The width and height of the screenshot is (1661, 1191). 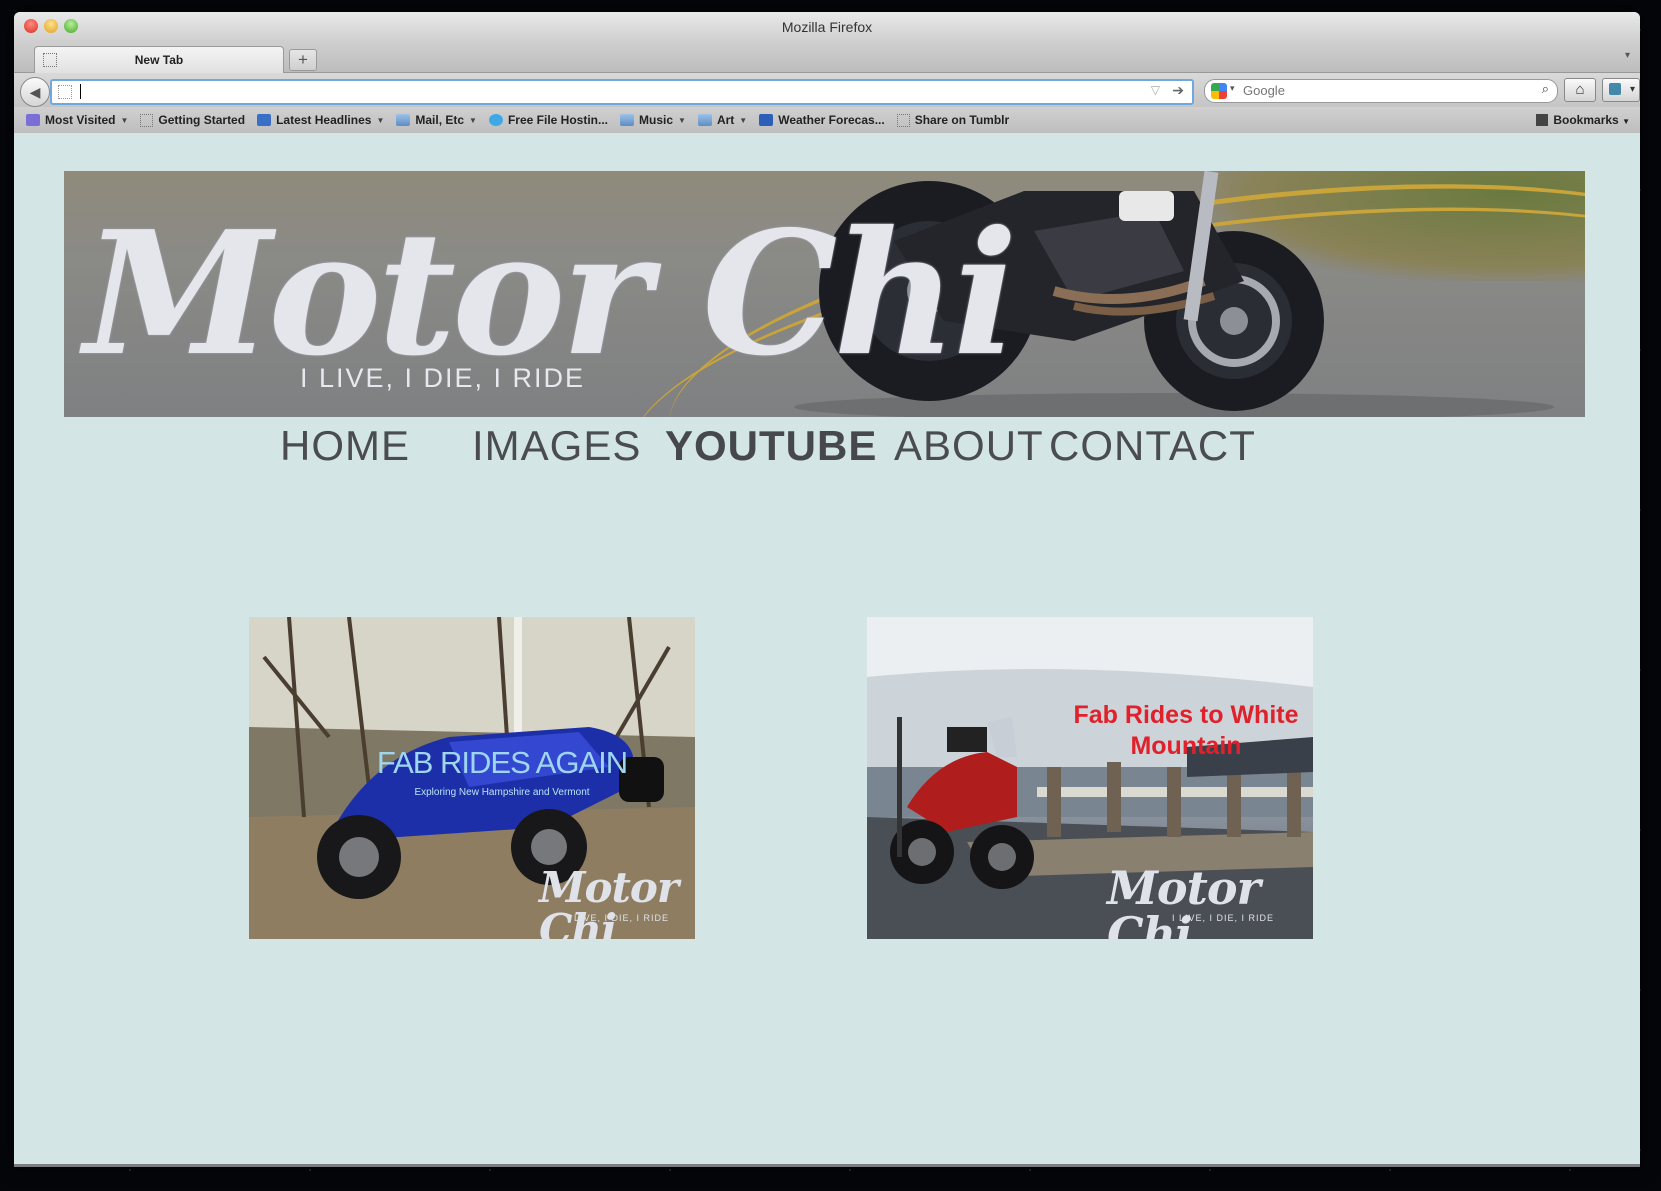 What do you see at coordinates (1580, 90) in the screenshot?
I see `home-icon: ⌂` at bounding box center [1580, 90].